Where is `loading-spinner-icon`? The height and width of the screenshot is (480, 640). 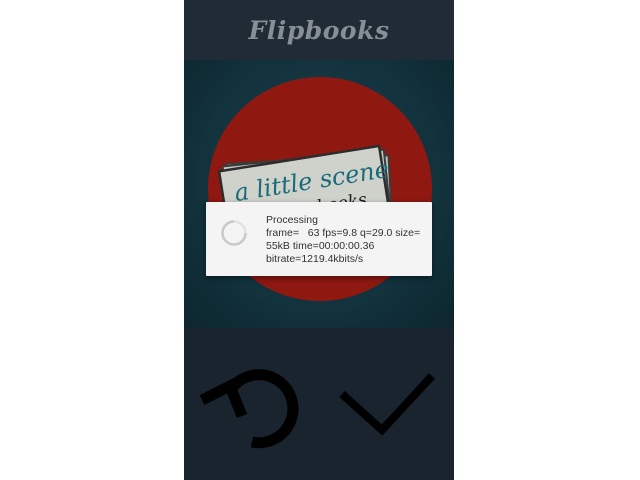 loading-spinner-icon is located at coordinates (234, 233).